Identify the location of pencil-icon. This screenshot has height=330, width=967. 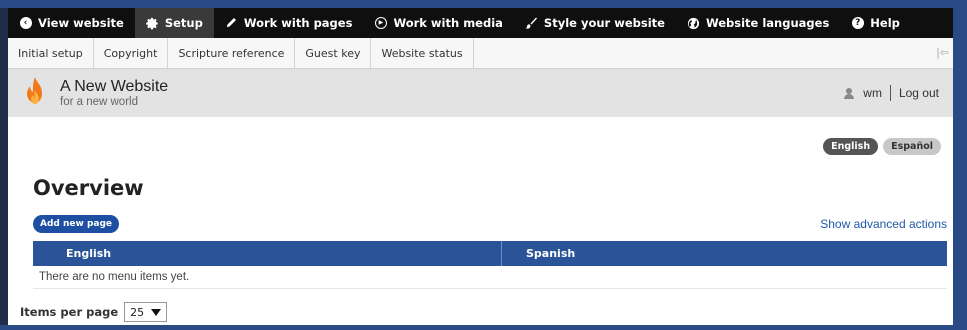
(231, 23).